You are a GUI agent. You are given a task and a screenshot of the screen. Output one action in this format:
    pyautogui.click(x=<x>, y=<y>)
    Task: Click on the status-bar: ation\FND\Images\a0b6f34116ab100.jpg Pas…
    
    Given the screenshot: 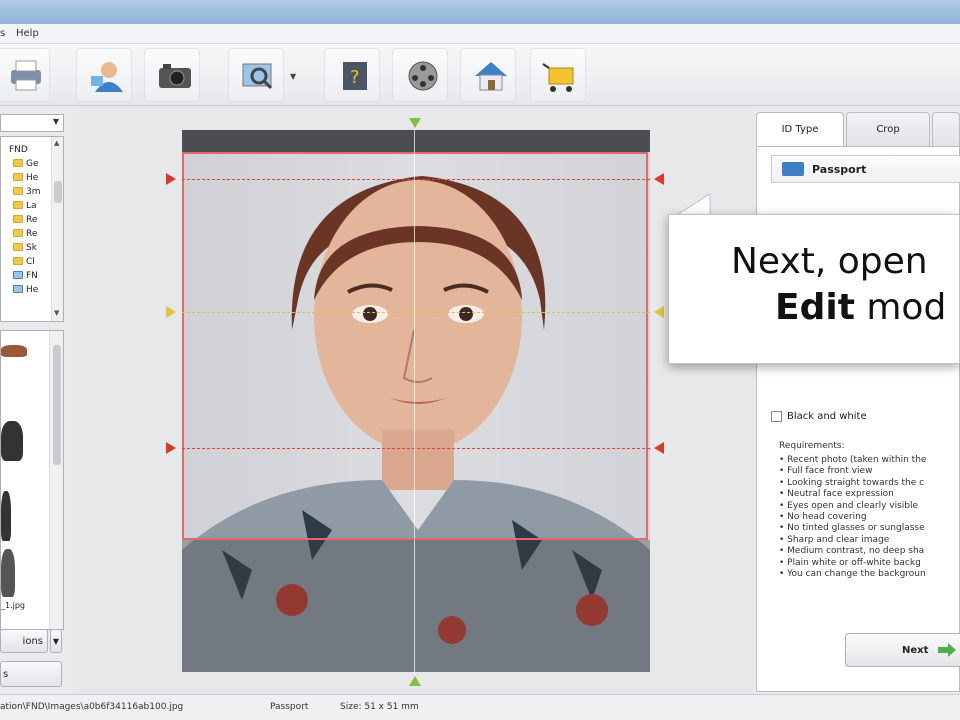 What is the action you would take?
    pyautogui.click(x=480, y=707)
    